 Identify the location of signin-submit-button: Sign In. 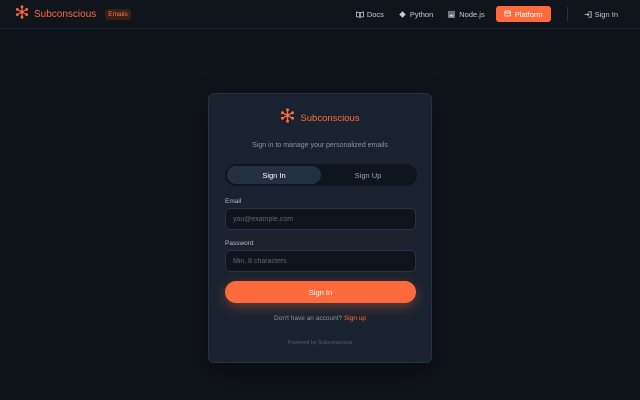
(320, 292).